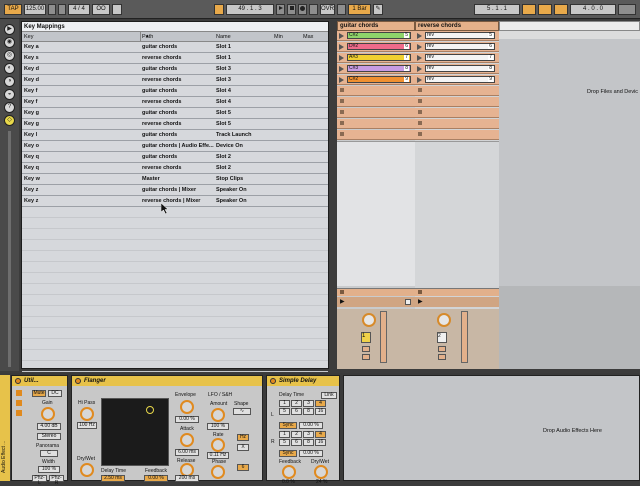 The image size is (640, 486). Describe the element at coordinates (13, 9) in the screenshot. I see `tap-tempo-button: TAP` at that location.